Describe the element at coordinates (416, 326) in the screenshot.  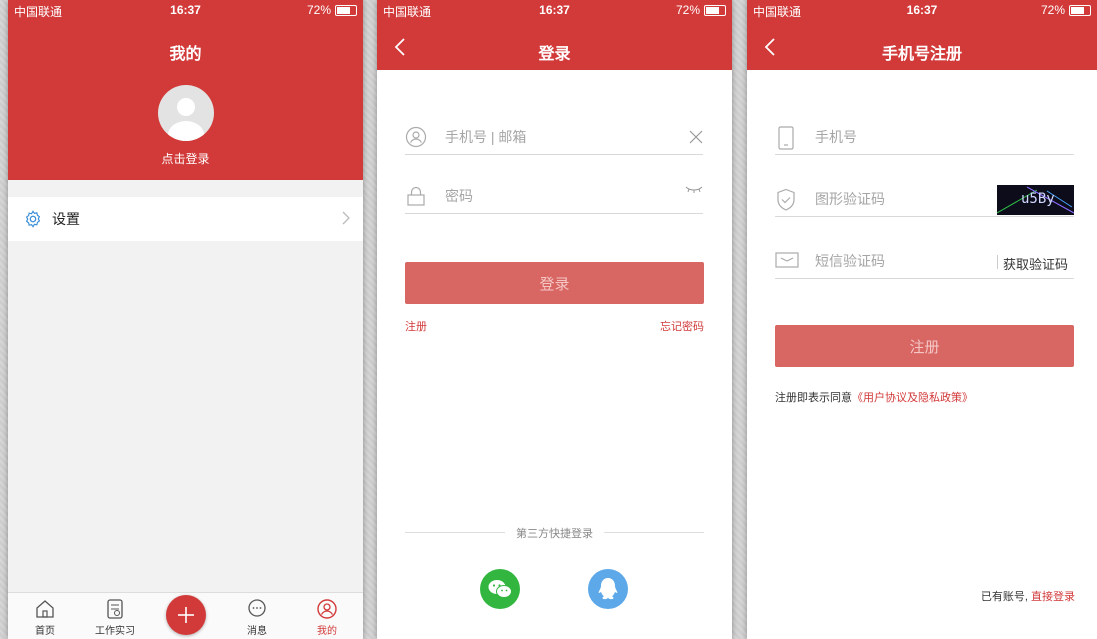
I see `register-link: 注册` at that location.